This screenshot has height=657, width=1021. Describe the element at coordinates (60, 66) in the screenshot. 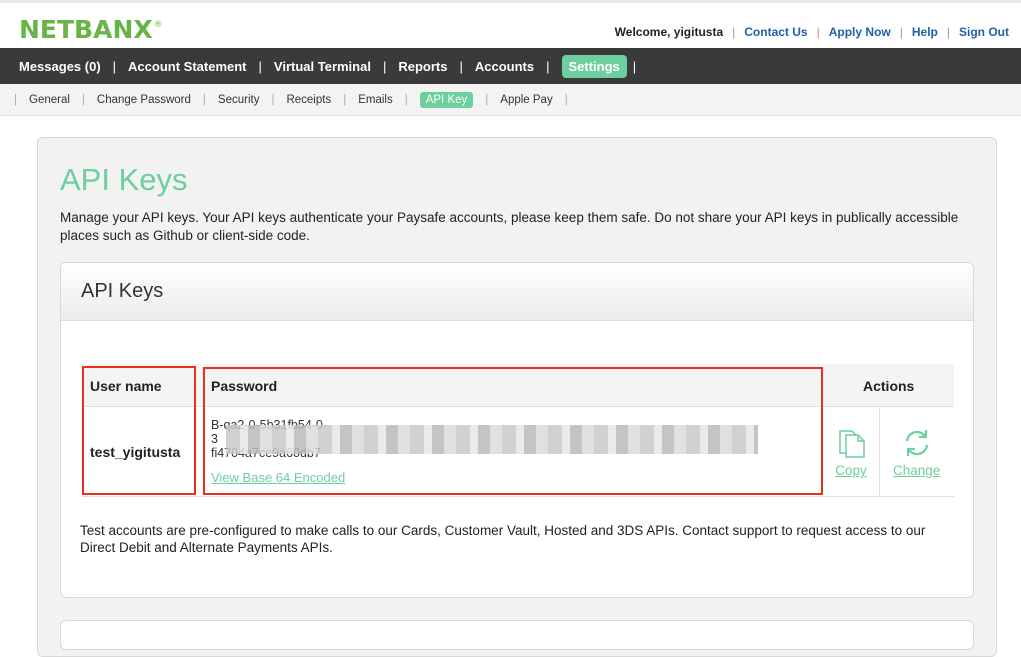

I see `nav-messages: Messages (0)` at that location.